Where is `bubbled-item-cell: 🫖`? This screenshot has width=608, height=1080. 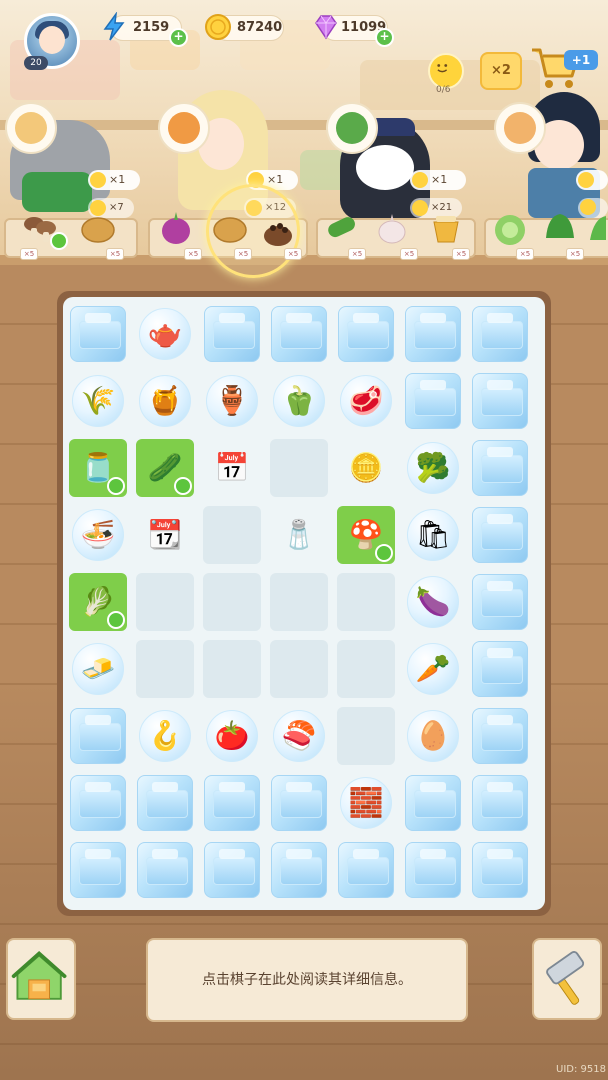
bubbled-item-cell: 🫖 is located at coordinates (165, 334).